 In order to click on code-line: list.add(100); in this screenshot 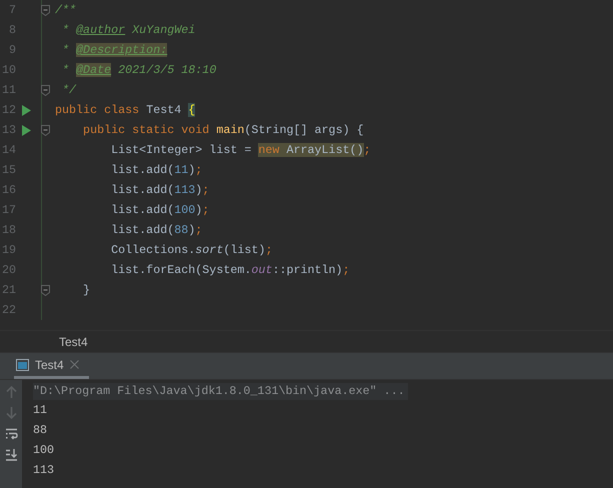, I will do `click(160, 210)`.